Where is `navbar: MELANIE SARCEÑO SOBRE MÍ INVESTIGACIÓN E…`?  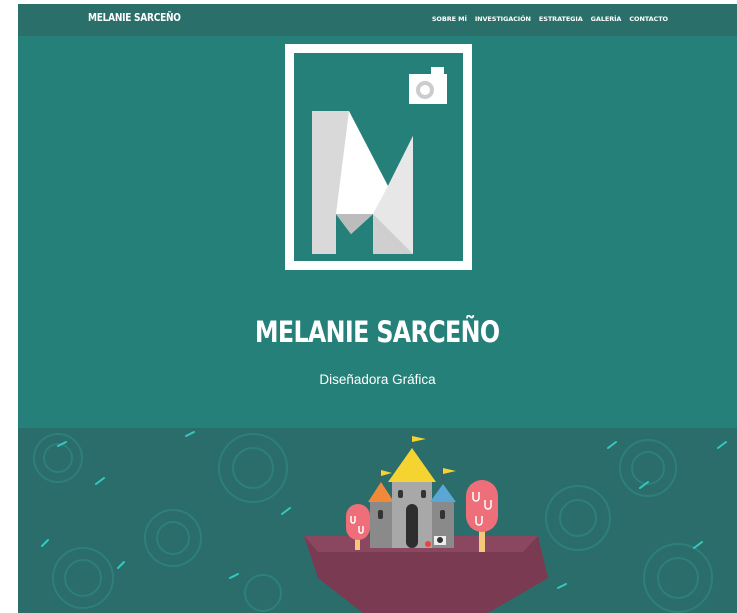 navbar: MELANIE SARCEÑO SOBRE MÍ INVESTIGACIÓN E… is located at coordinates (377, 20).